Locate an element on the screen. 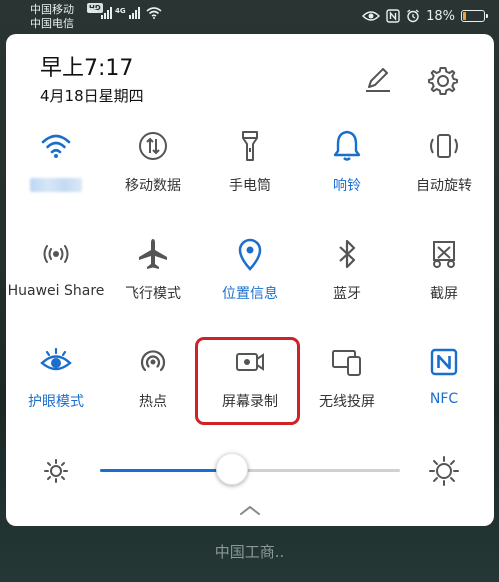 The image size is (499, 582). sun-high-icon is located at coordinates (444, 471).